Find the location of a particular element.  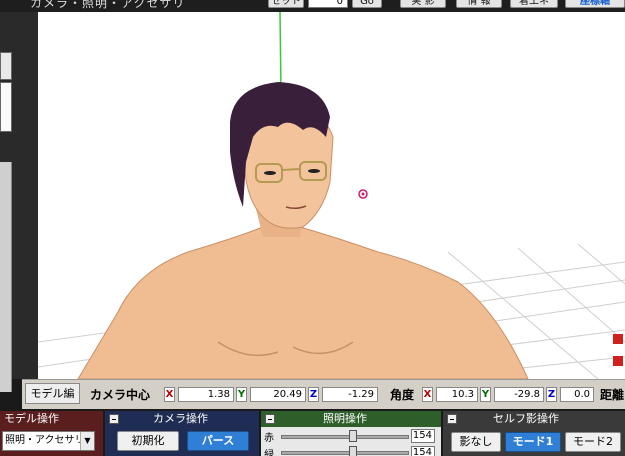

camera-panel-title: カメラ操作 is located at coordinates (180, 418).